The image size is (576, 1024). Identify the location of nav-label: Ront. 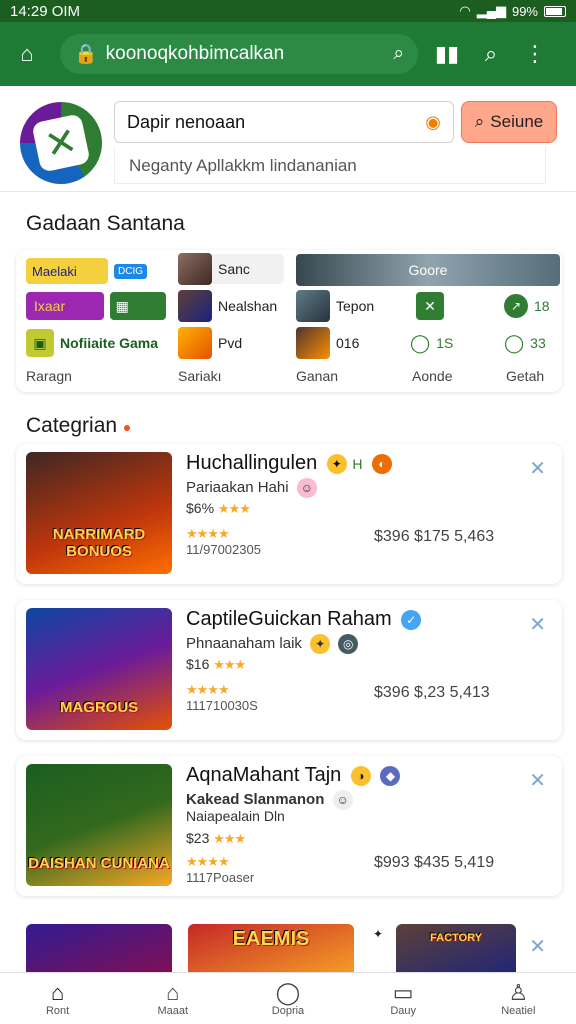
(57, 1010).